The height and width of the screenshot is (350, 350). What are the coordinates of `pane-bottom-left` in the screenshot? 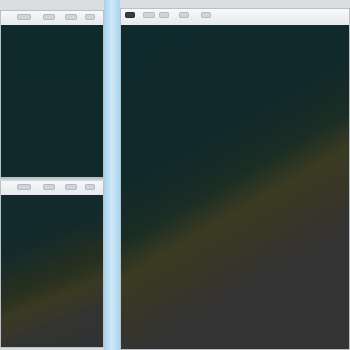 It's located at (52, 264).